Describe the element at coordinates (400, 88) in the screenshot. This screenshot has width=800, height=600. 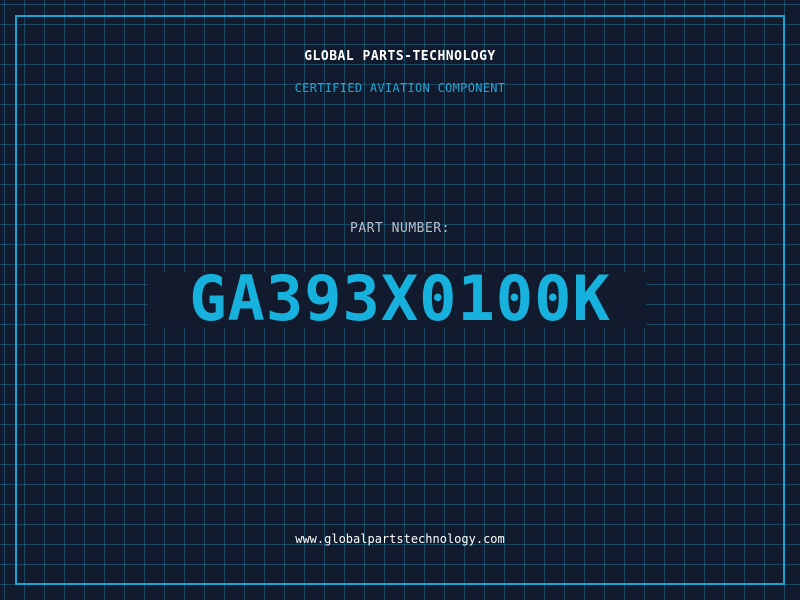
I see `certification-tagline: CERTIFIED AVIATION COMPONENT` at that location.